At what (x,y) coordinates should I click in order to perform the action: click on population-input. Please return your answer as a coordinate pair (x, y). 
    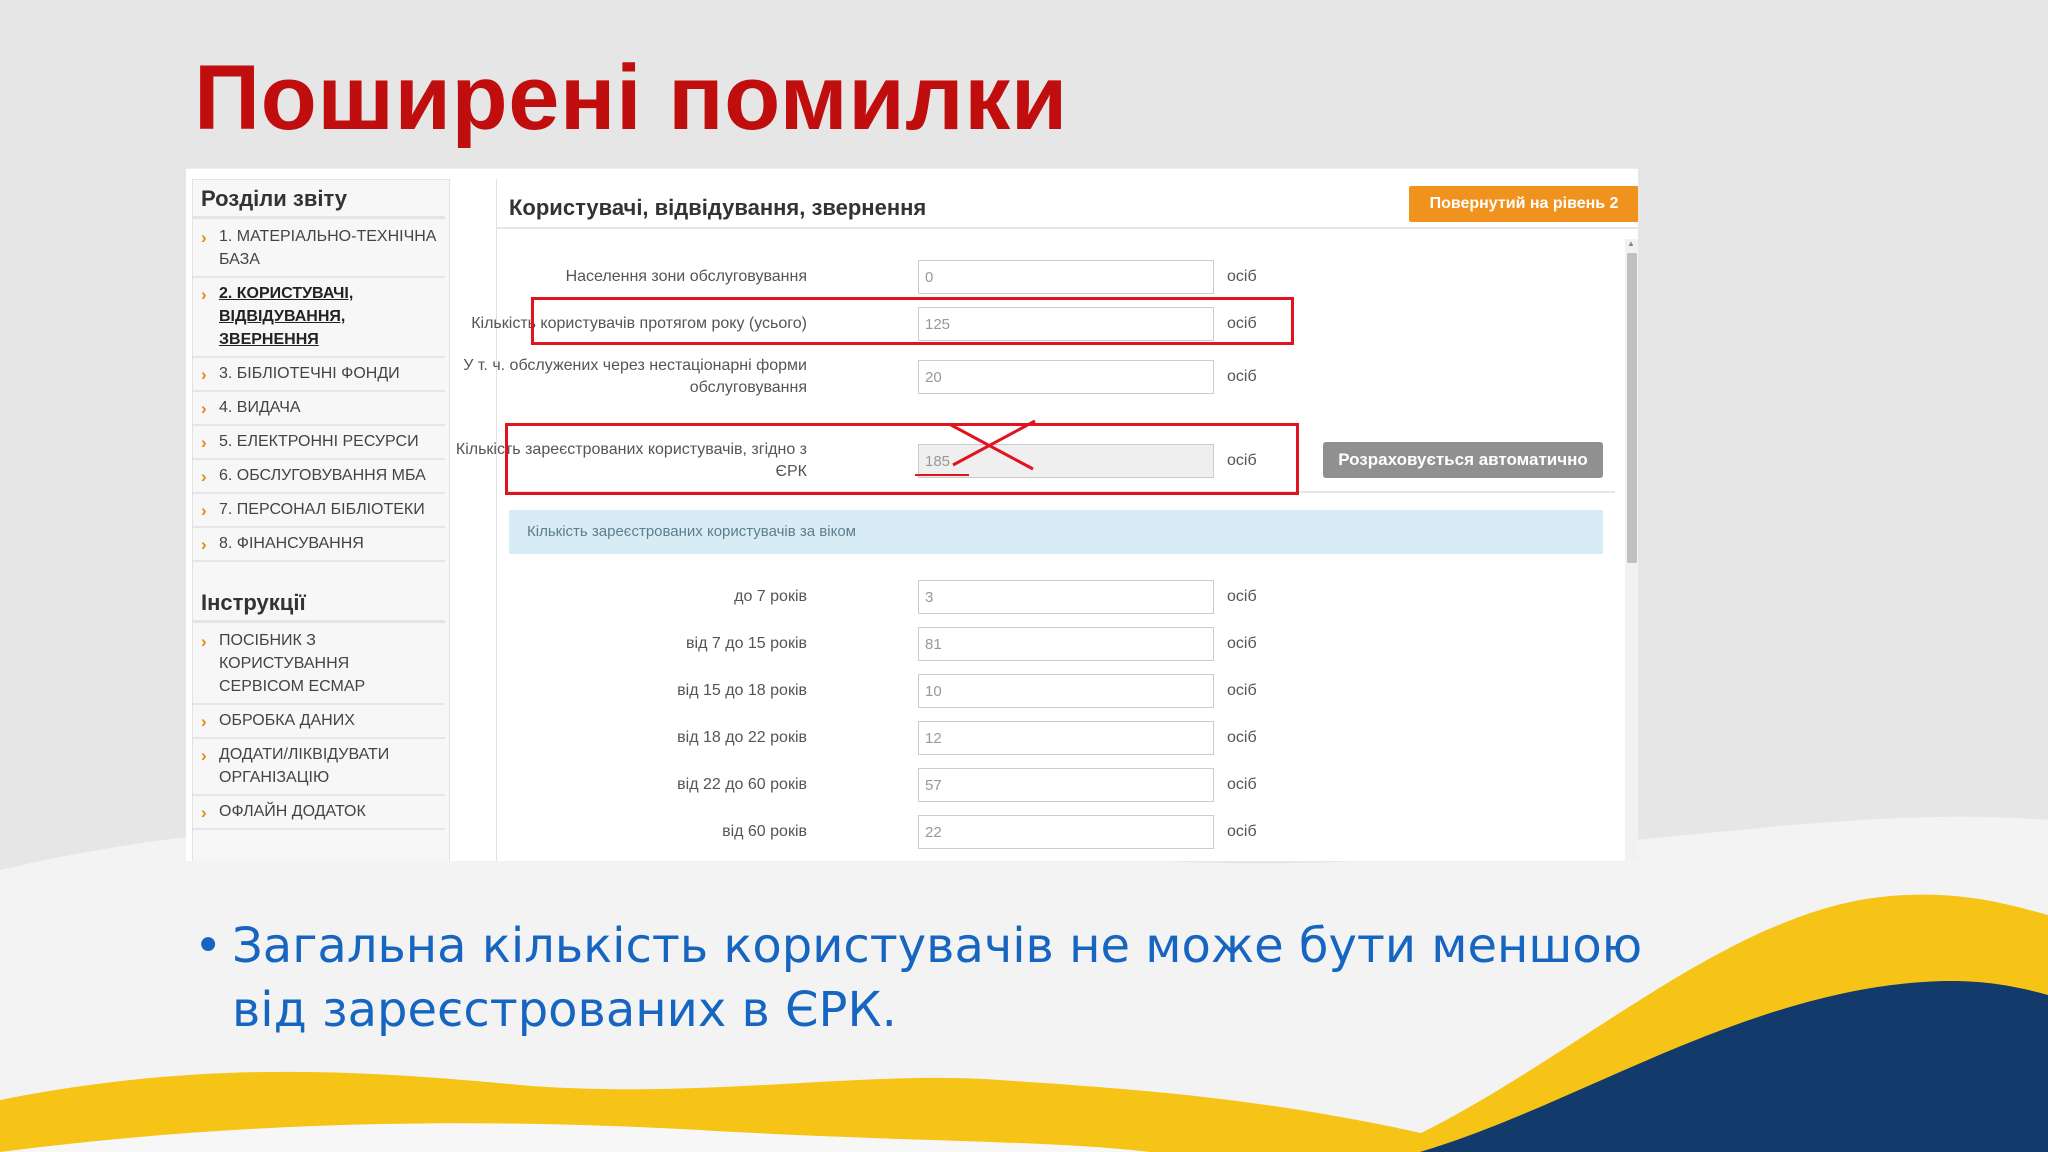
    Looking at the image, I should click on (1066, 277).